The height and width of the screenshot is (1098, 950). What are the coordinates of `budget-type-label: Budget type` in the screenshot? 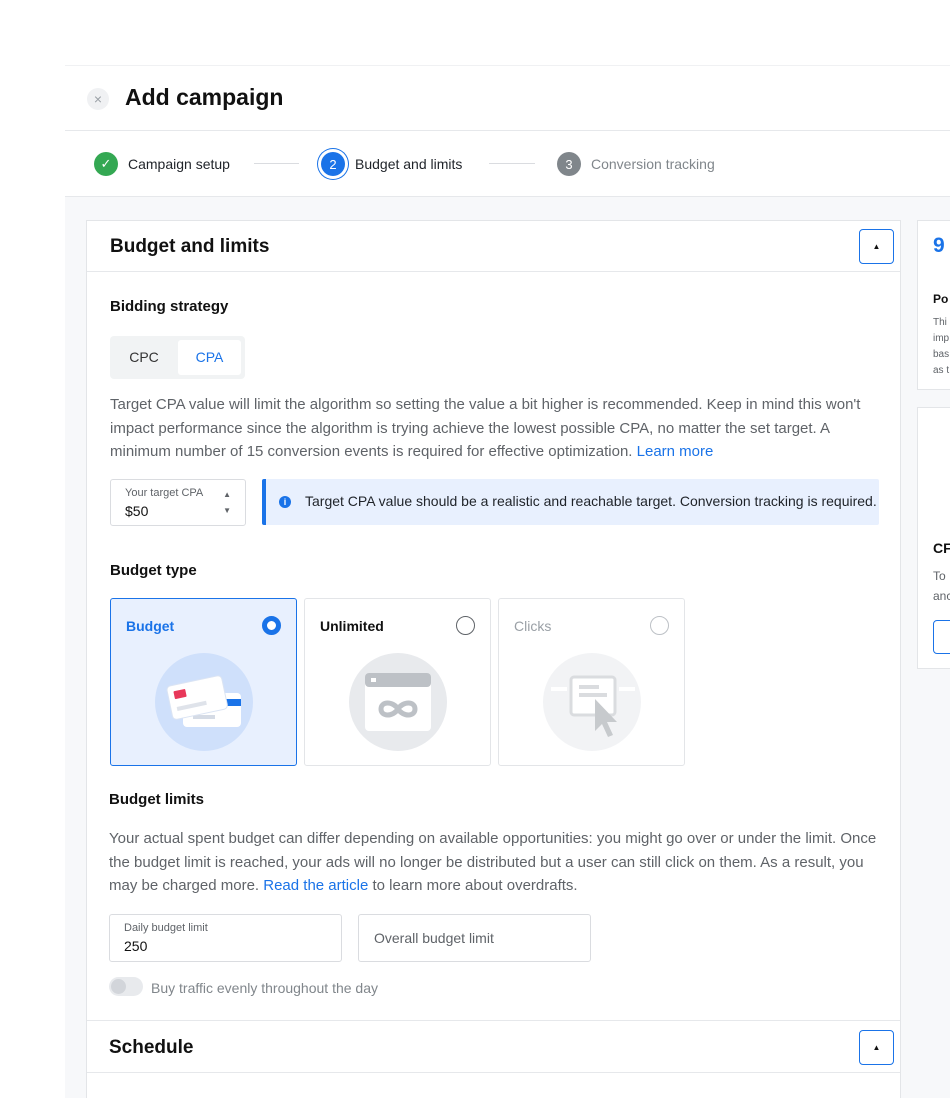 It's located at (153, 570).